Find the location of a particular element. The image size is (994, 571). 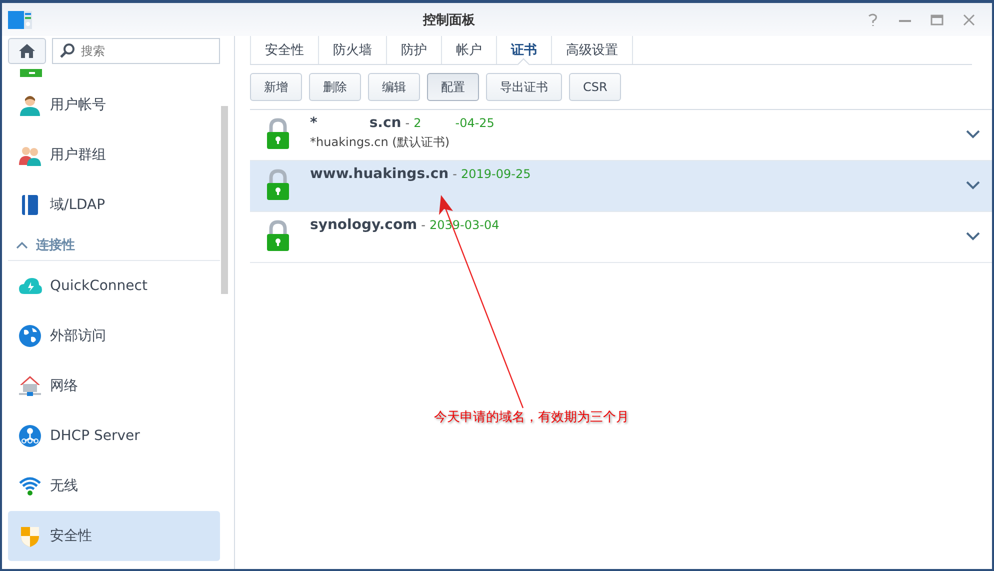

toolbar-button: 新增 is located at coordinates (276, 87).